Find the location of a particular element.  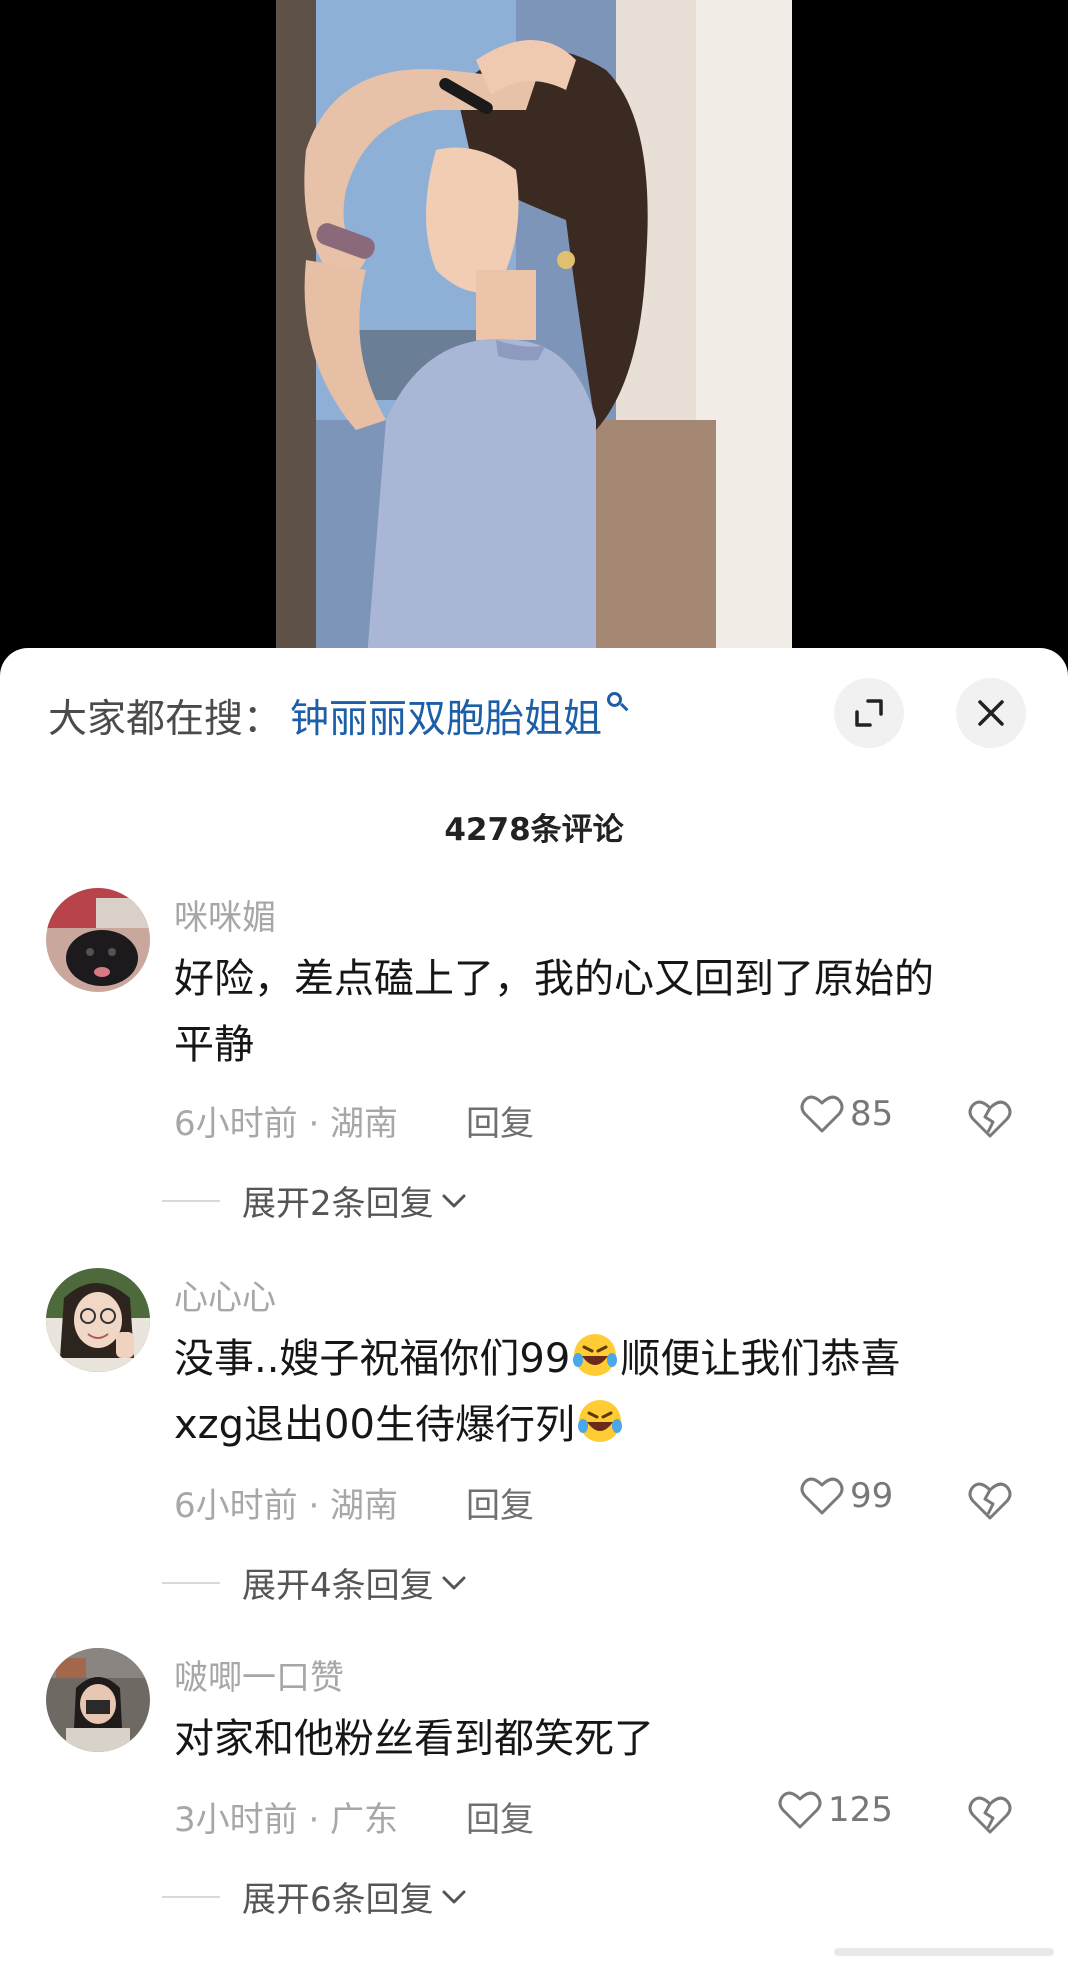

username: 咪咪媚 is located at coordinates (225, 914).